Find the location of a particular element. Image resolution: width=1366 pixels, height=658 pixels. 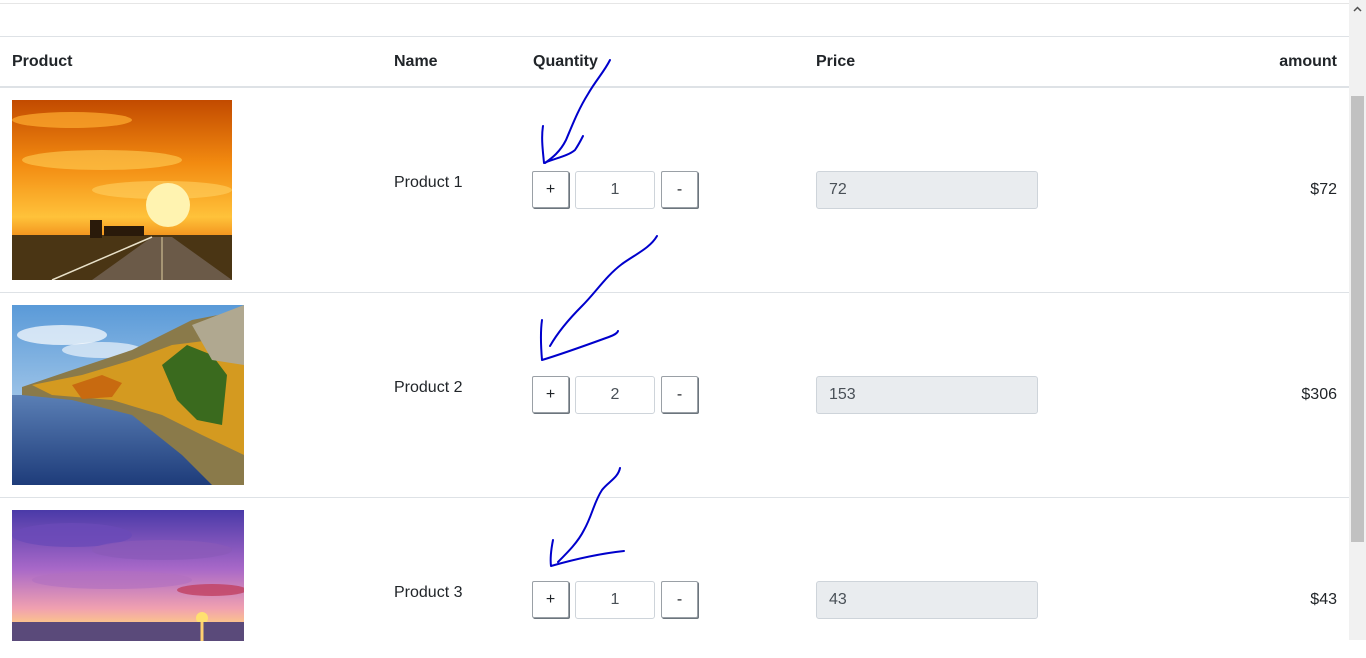

purple-sky-sunset-photo is located at coordinates (128, 575).